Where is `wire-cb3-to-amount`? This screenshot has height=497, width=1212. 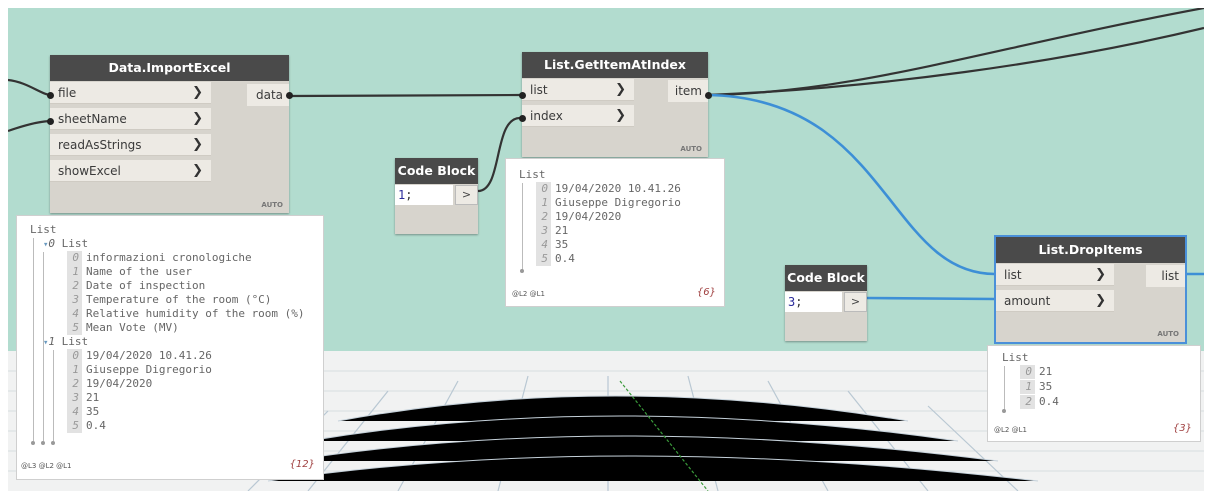
wire-cb3-to-amount is located at coordinates (931, 298).